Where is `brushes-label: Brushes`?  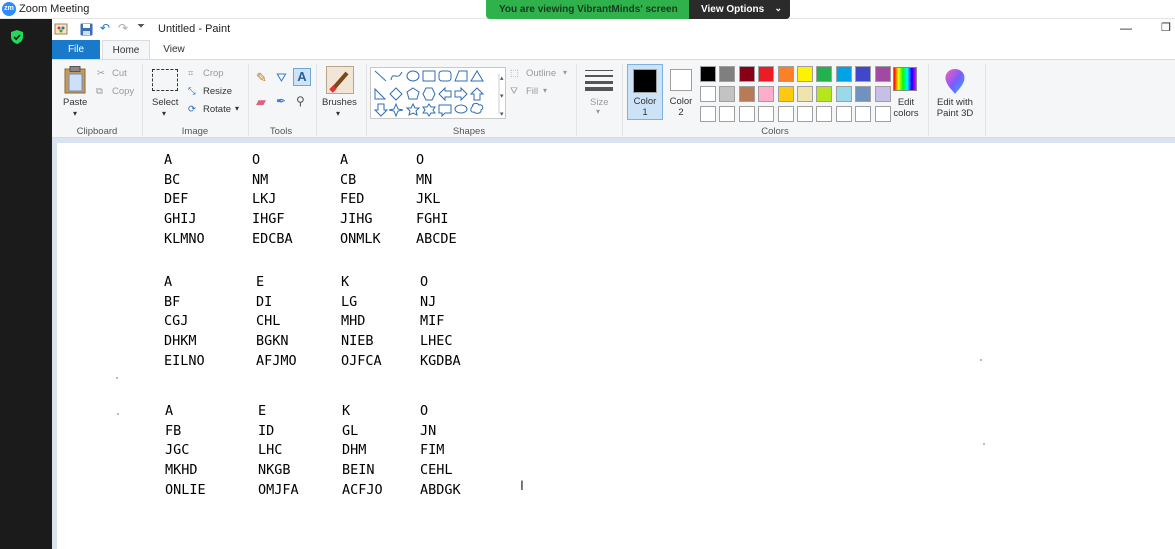
brushes-label: Brushes is located at coordinates (339, 102).